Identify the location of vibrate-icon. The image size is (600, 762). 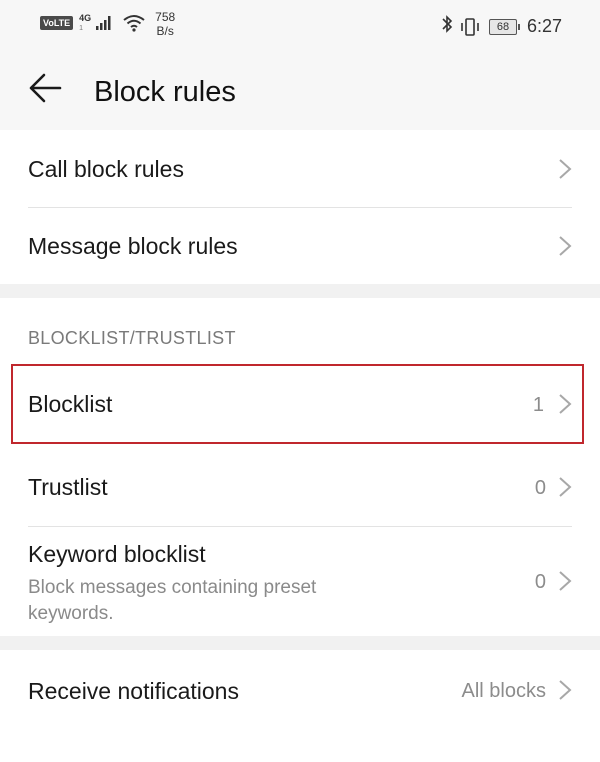
(470, 26).